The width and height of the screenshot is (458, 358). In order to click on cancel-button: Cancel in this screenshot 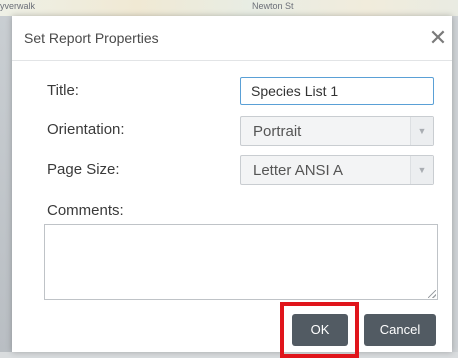, I will do `click(400, 330)`.